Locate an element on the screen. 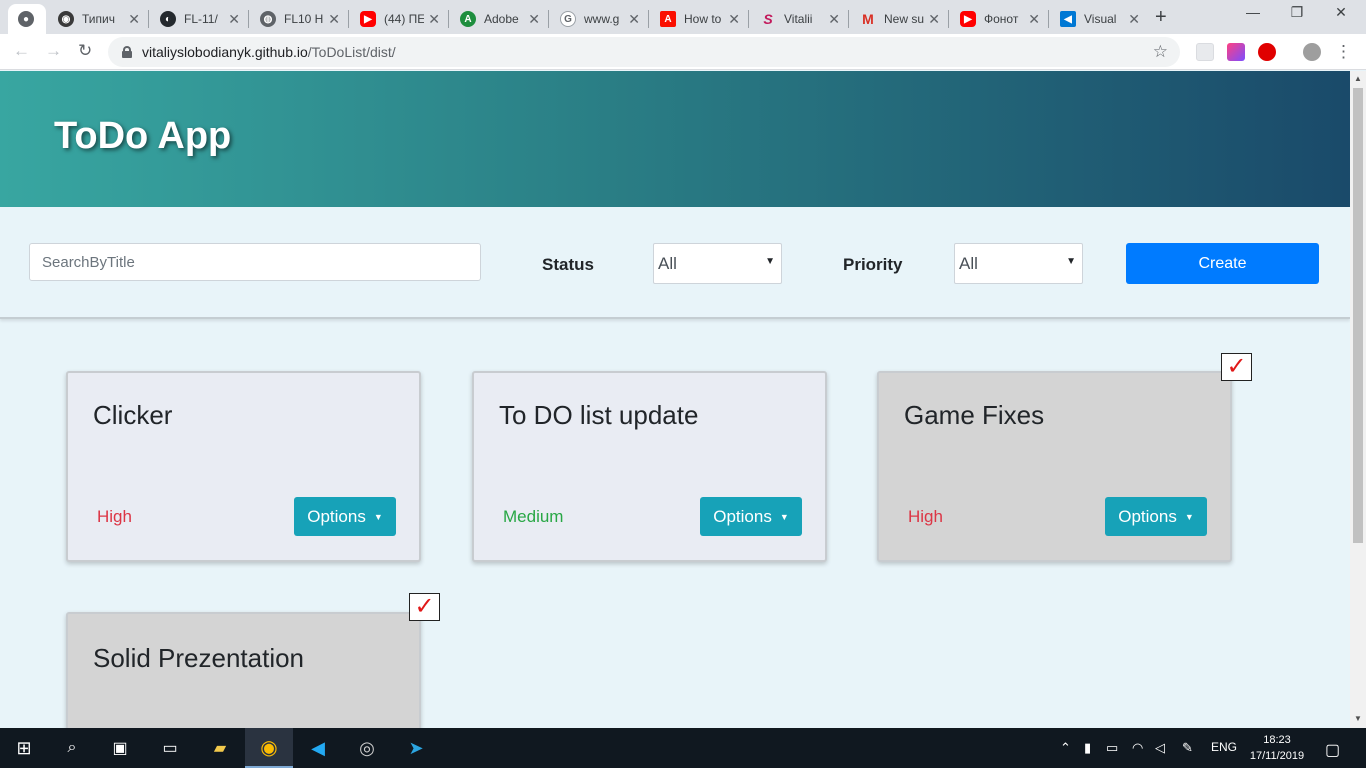  page-scrollbar: ▲ ▼ is located at coordinates (1358, 399).